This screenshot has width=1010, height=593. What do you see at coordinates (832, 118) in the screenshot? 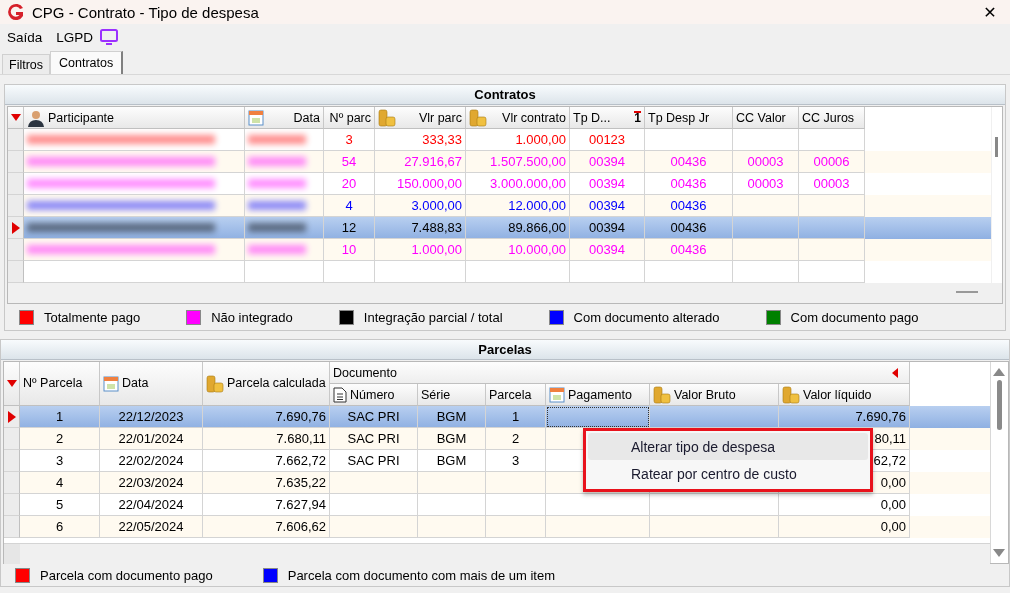
I see `column-header: CC Juros` at bounding box center [832, 118].